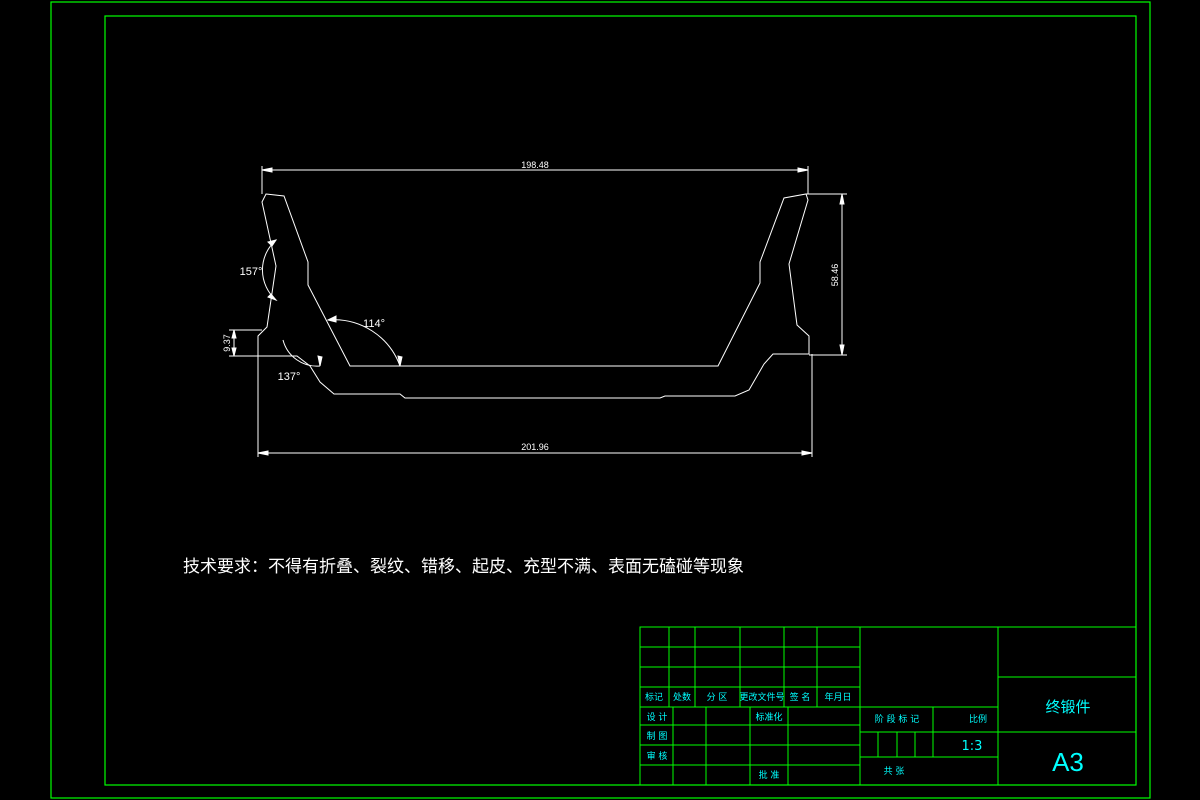 This screenshot has width=1200, height=800. What do you see at coordinates (894, 771) in the screenshot?
I see `total-sheets-label: 共 张` at bounding box center [894, 771].